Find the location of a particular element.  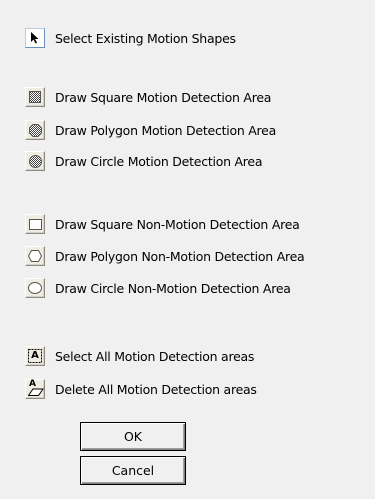

arrow-pointer-icon is located at coordinates (35, 38).